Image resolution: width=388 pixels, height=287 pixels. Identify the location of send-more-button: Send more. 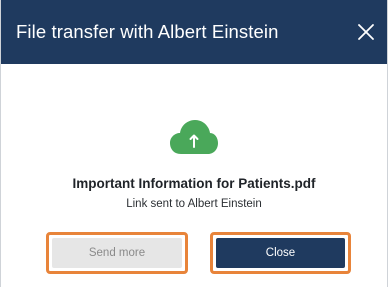
(117, 253).